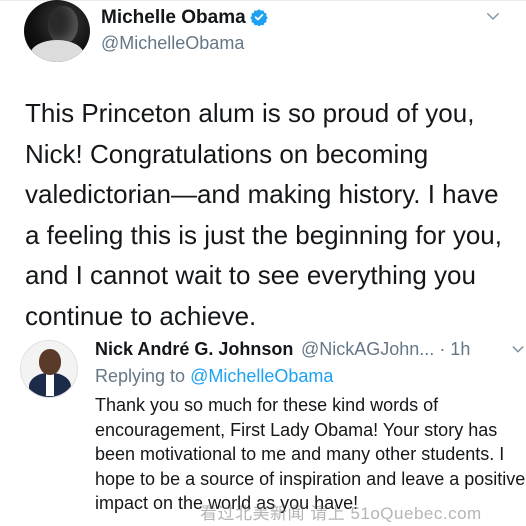 This screenshot has width=526, height=526. I want to click on replying-to-line: Replying to @MichelleObama, so click(214, 376).